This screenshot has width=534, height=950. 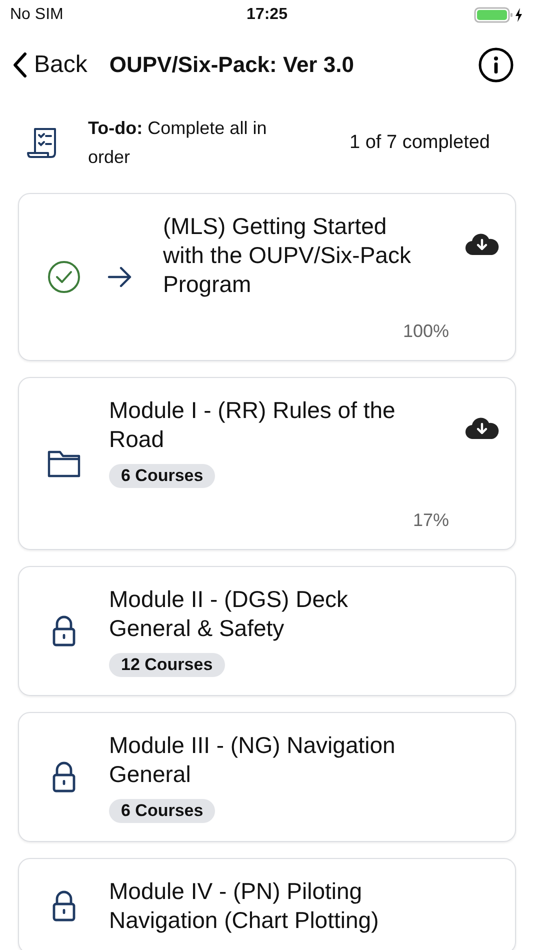 What do you see at coordinates (37, 15) in the screenshot?
I see `carrier-label: No SIM` at bounding box center [37, 15].